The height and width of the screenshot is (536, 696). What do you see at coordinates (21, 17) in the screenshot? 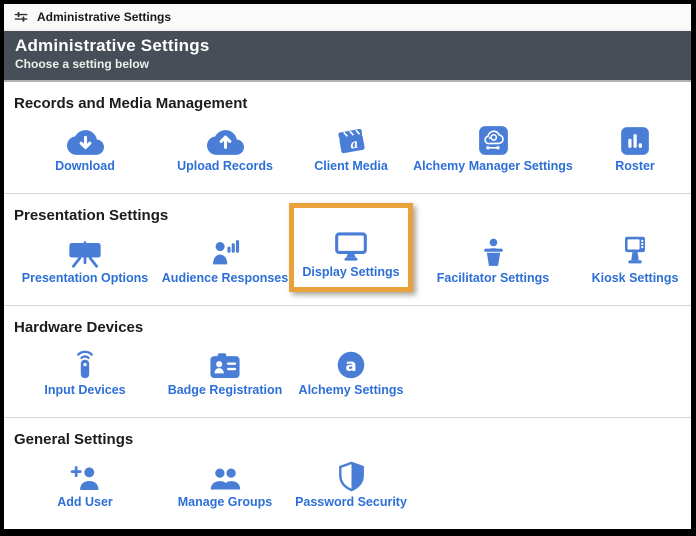
I see `settings-sliders-icon` at bounding box center [21, 17].